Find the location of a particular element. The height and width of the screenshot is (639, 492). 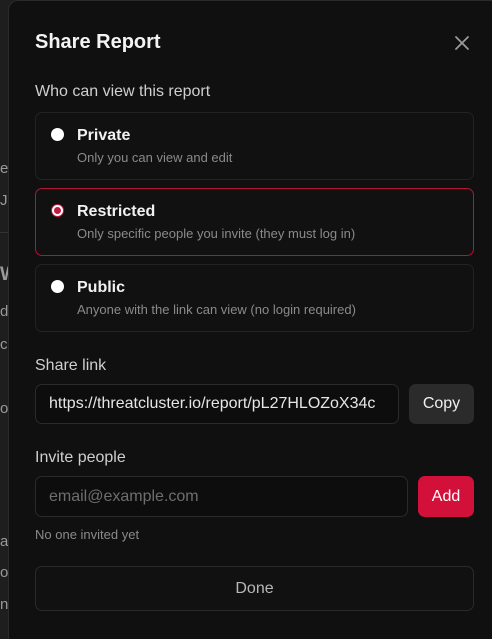

share-link-field is located at coordinates (217, 404).